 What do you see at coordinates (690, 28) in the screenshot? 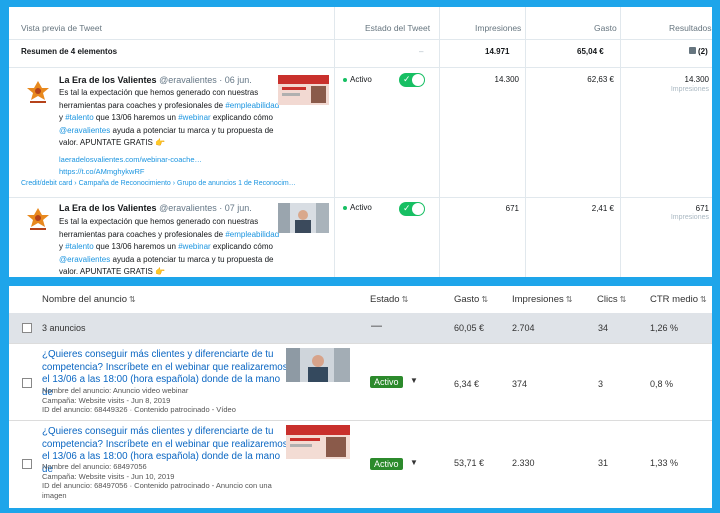
I see `header-results: Resultados` at bounding box center [690, 28].